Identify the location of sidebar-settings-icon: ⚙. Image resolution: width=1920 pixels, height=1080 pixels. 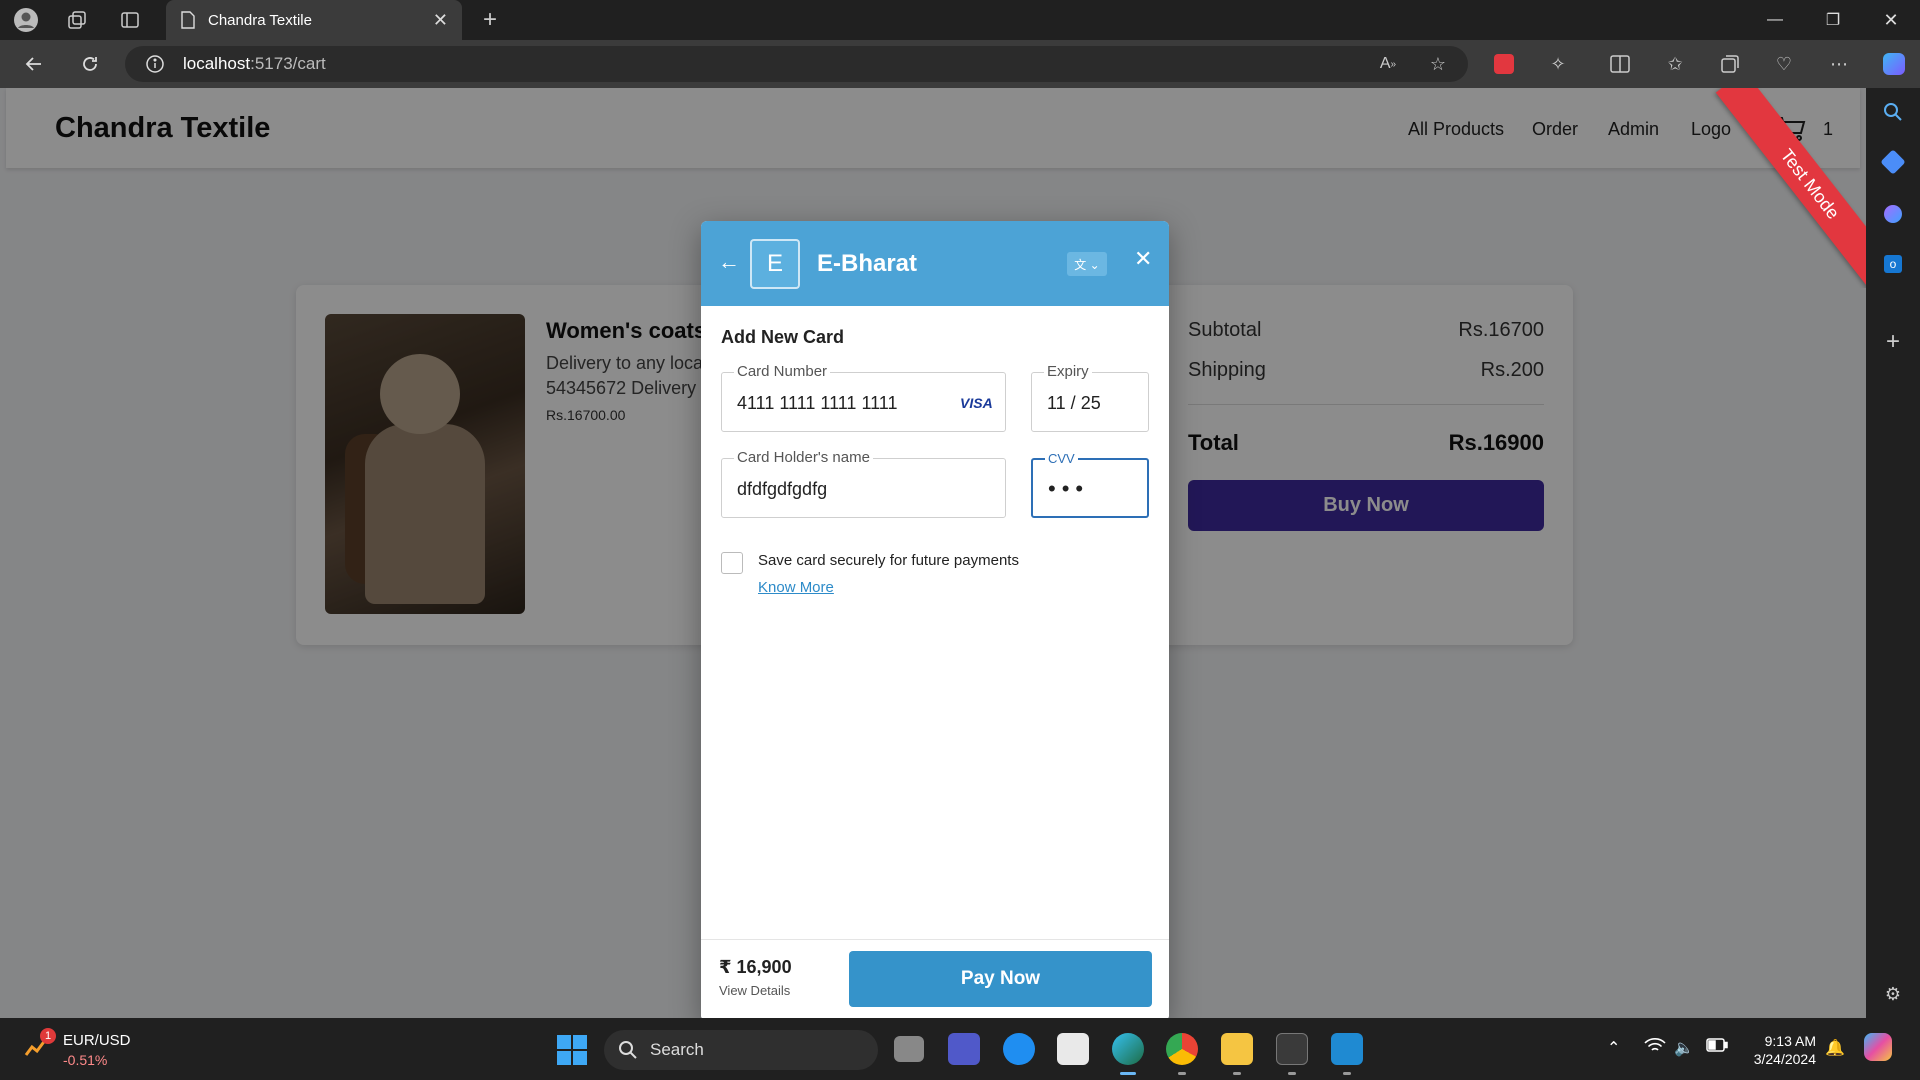
(1893, 994).